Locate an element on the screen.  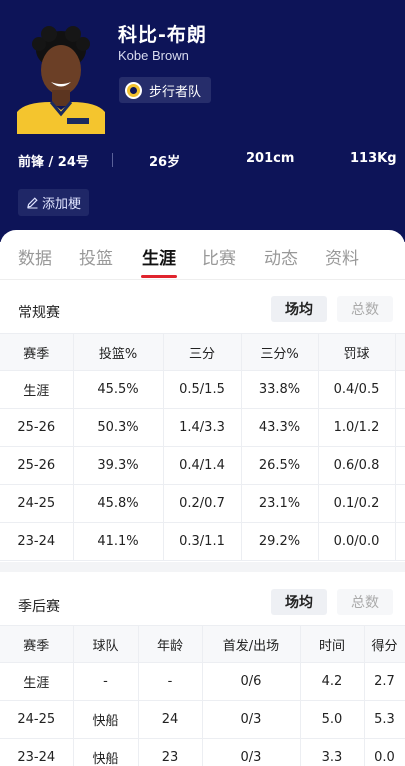
table-cell: 2.7 is located at coordinates (384, 681).